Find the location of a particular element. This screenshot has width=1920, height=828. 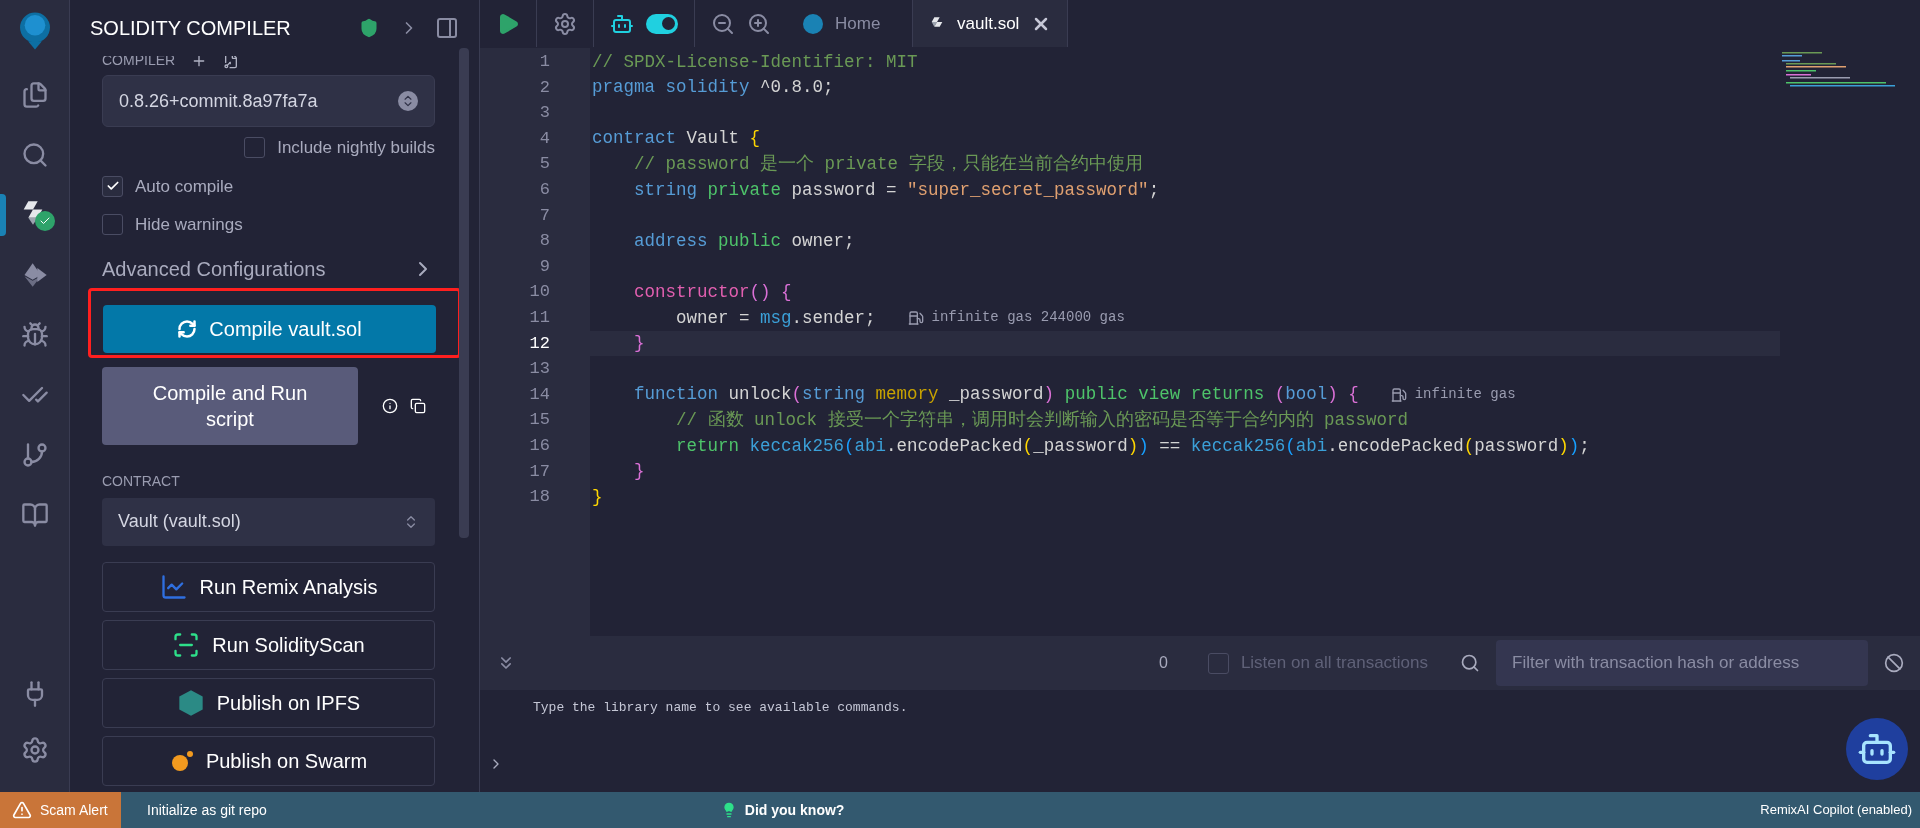

line-number: 10 is located at coordinates (539, 292).